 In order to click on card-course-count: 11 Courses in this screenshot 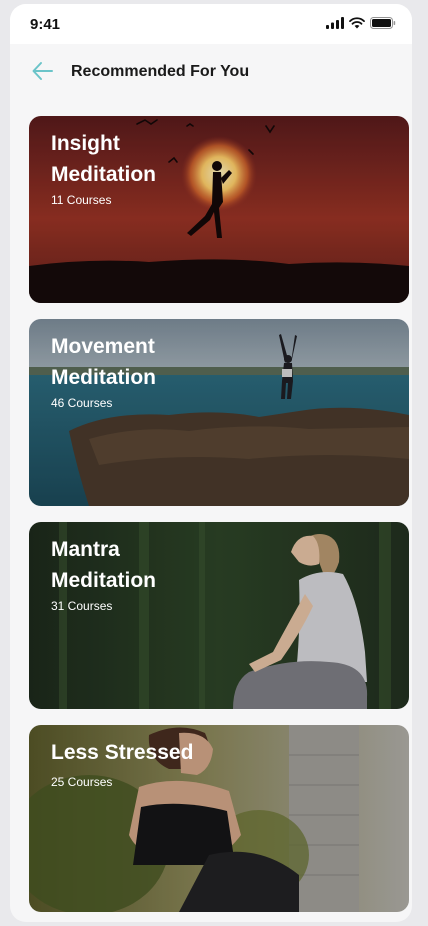, I will do `click(81, 200)`.